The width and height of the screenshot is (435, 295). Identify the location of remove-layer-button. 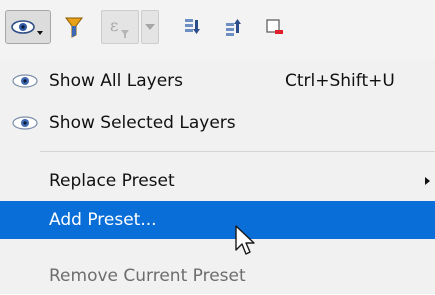
(275, 27).